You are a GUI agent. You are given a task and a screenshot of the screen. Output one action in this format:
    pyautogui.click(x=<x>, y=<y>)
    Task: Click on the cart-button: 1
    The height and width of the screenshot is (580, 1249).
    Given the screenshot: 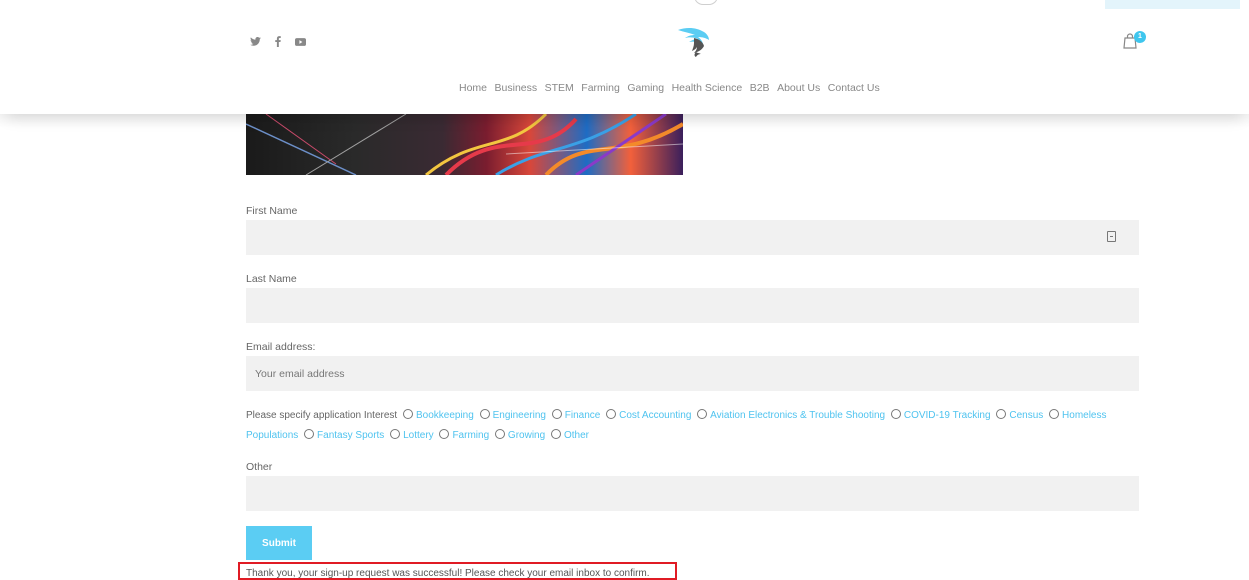 What is the action you would take?
    pyautogui.click(x=1134, y=42)
    